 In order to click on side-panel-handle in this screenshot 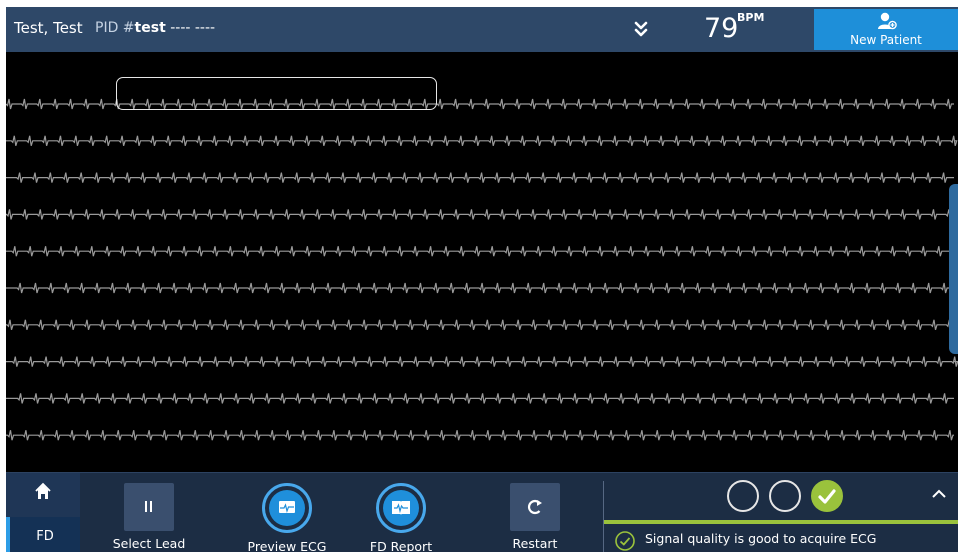, I will do `click(953, 269)`.